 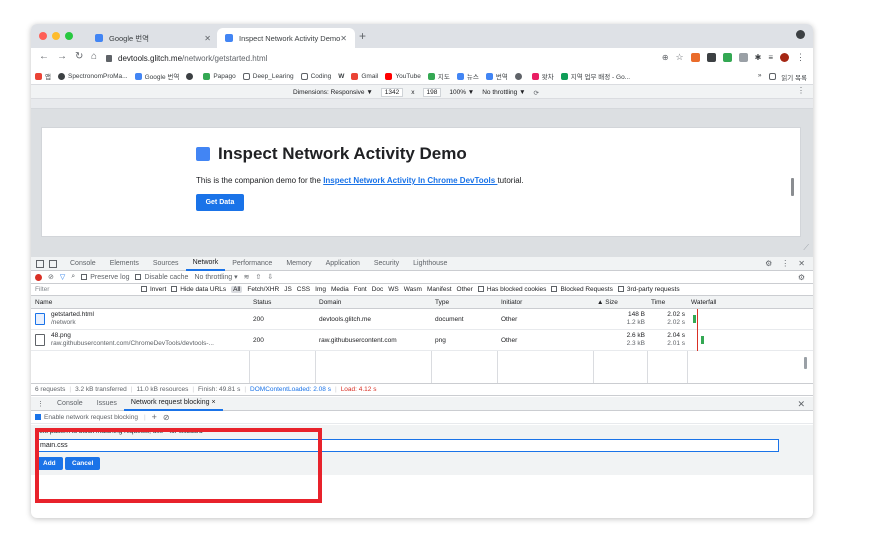 I want to click on inspect-element-icon, so click(x=40, y=263).